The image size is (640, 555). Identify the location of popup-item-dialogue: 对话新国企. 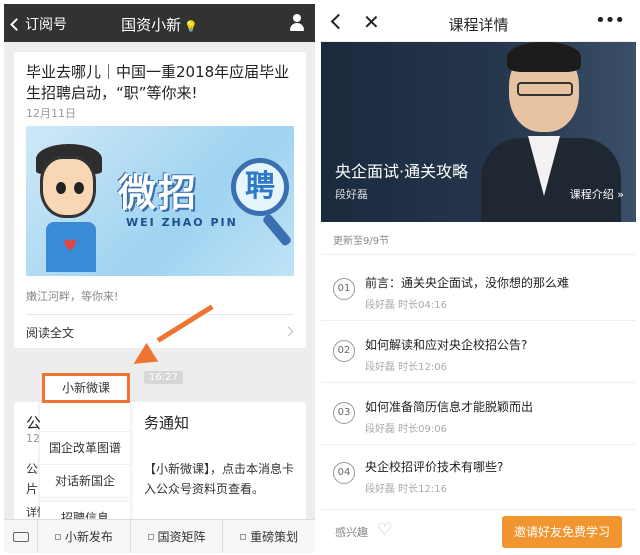
(85, 481).